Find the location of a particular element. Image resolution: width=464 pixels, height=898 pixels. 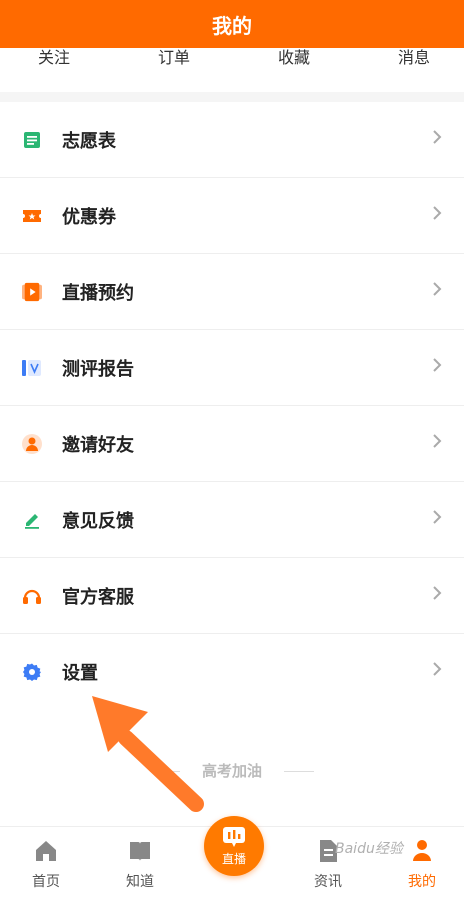

watermark: Baidu经验 is located at coordinates (369, 849).